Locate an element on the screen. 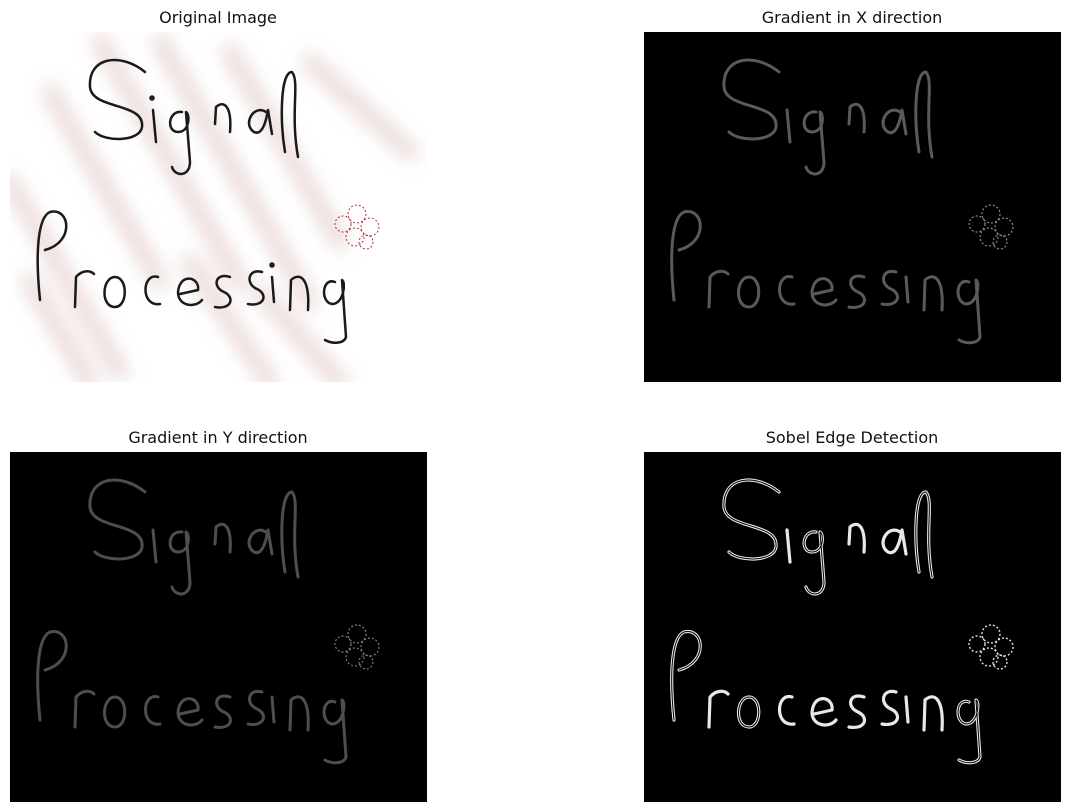 This screenshot has height=812, width=1071. panel-title-gradient-x: Gradient in X direction is located at coordinates (852, 17).